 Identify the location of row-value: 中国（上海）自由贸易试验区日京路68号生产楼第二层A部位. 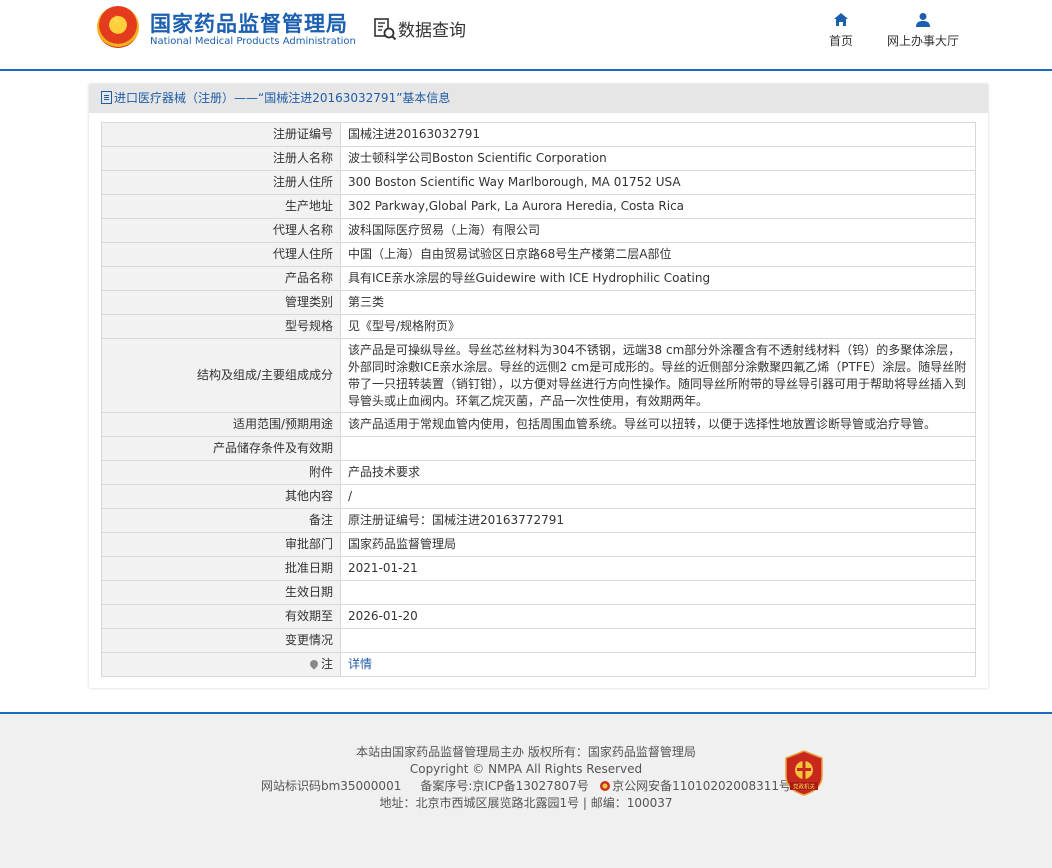
(658, 254).